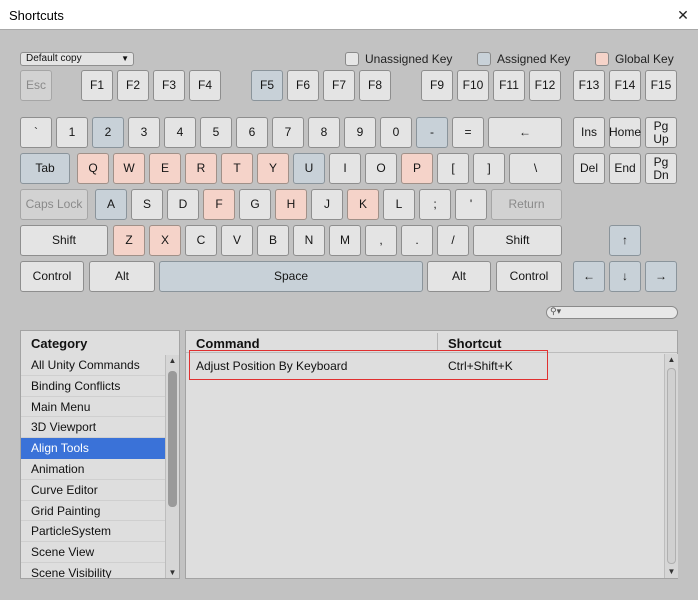 The height and width of the screenshot is (600, 698). What do you see at coordinates (474, 343) in the screenshot?
I see `shortcut-column-header: Shortcut` at bounding box center [474, 343].